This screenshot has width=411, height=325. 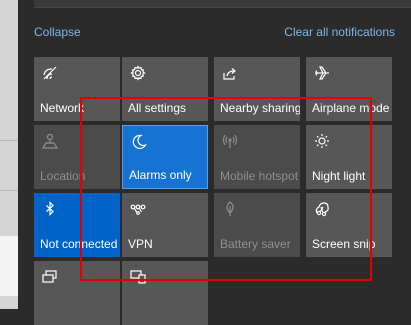 I want to click on tile-label: Location, so click(x=63, y=176).